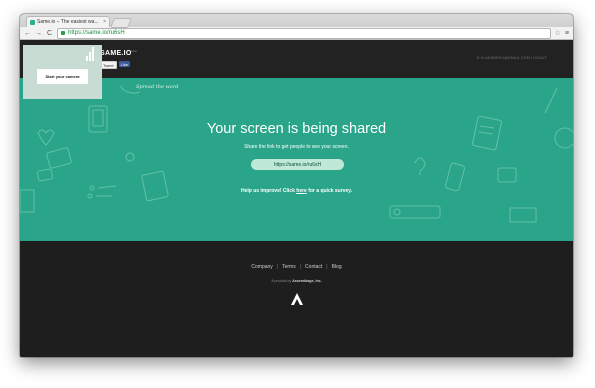 Image resolution: width=595 pixels, height=388 pixels. Describe the element at coordinates (313, 267) in the screenshot. I see `footer-link-contact: Contact` at that location.